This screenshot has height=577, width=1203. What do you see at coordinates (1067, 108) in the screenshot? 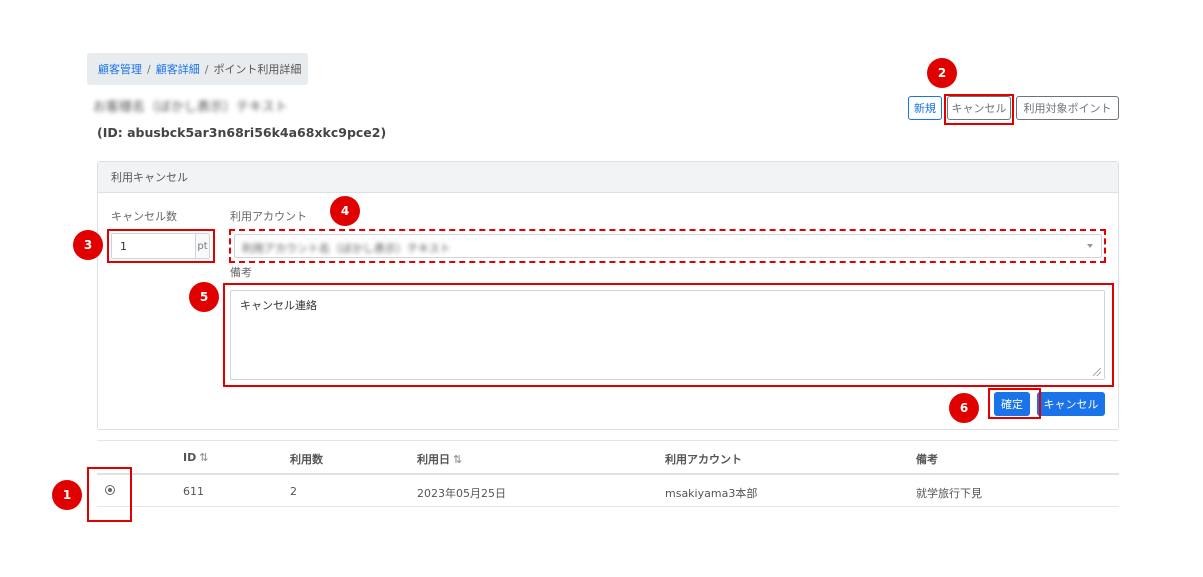
I see `target-points-button: 利用対象ポイント` at bounding box center [1067, 108].